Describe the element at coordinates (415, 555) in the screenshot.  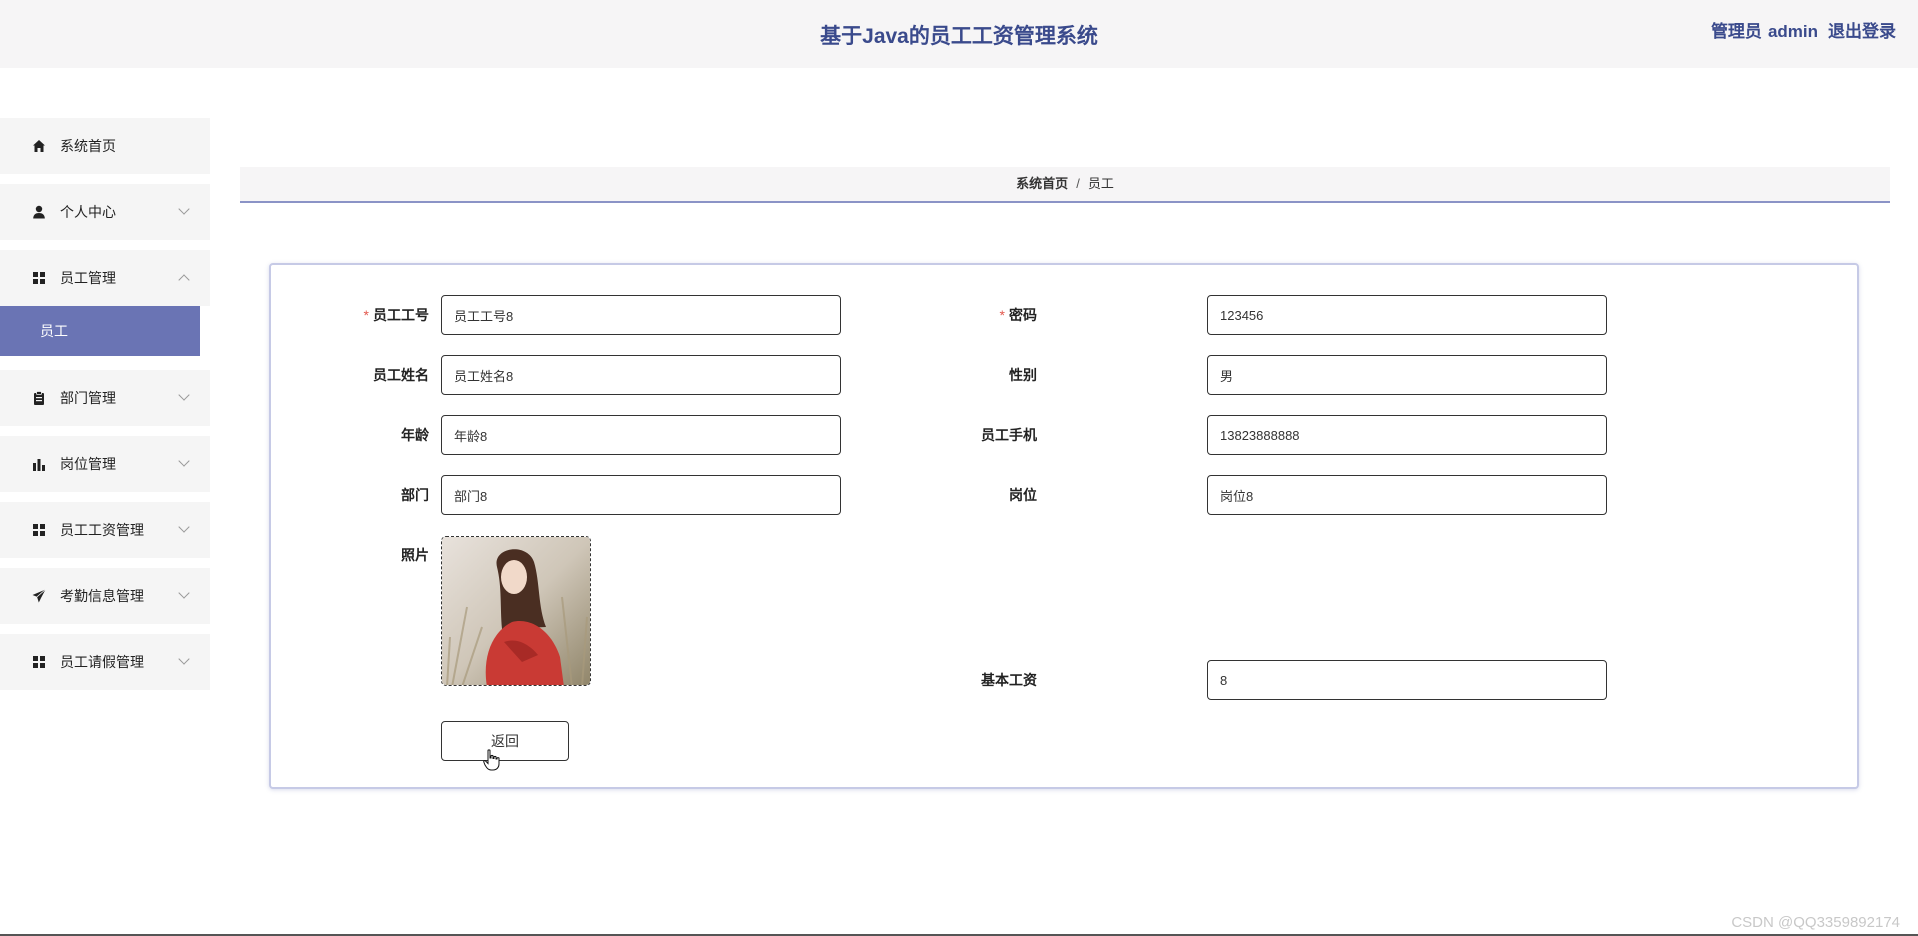
I see `photo-label: 照片` at that location.